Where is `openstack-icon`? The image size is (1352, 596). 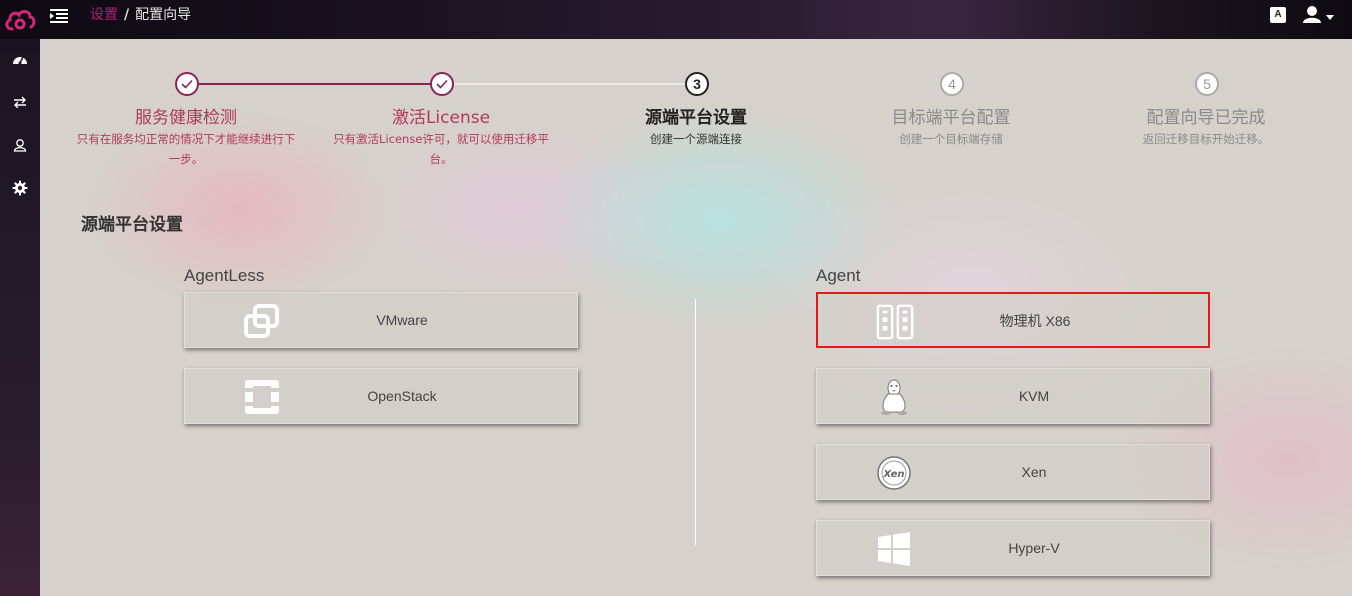
openstack-icon is located at coordinates (262, 397).